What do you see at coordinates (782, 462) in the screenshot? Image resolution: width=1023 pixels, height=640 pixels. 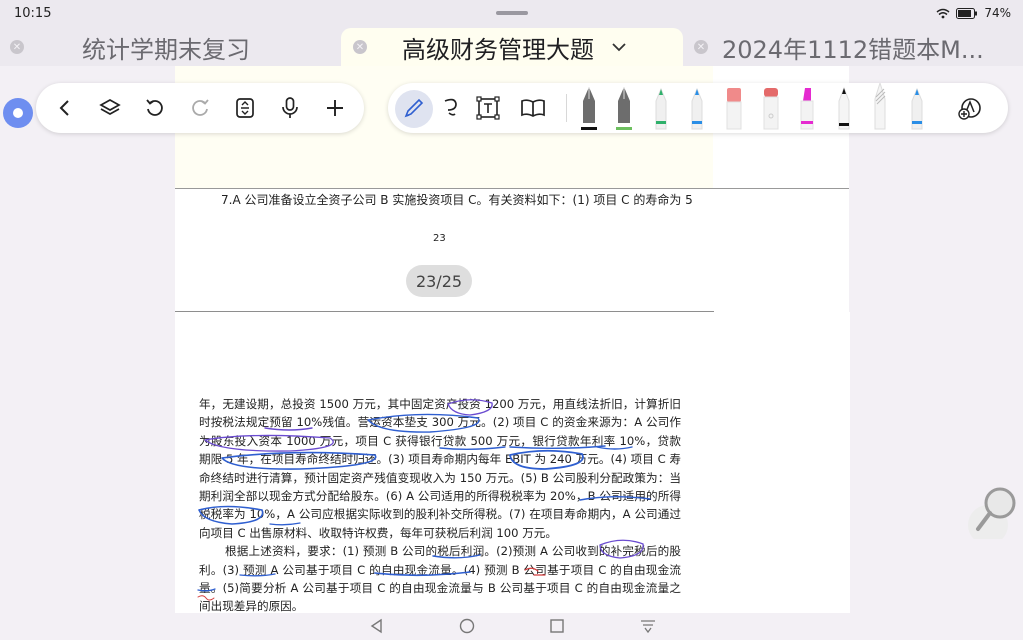 I see `blank-area` at bounding box center [782, 462].